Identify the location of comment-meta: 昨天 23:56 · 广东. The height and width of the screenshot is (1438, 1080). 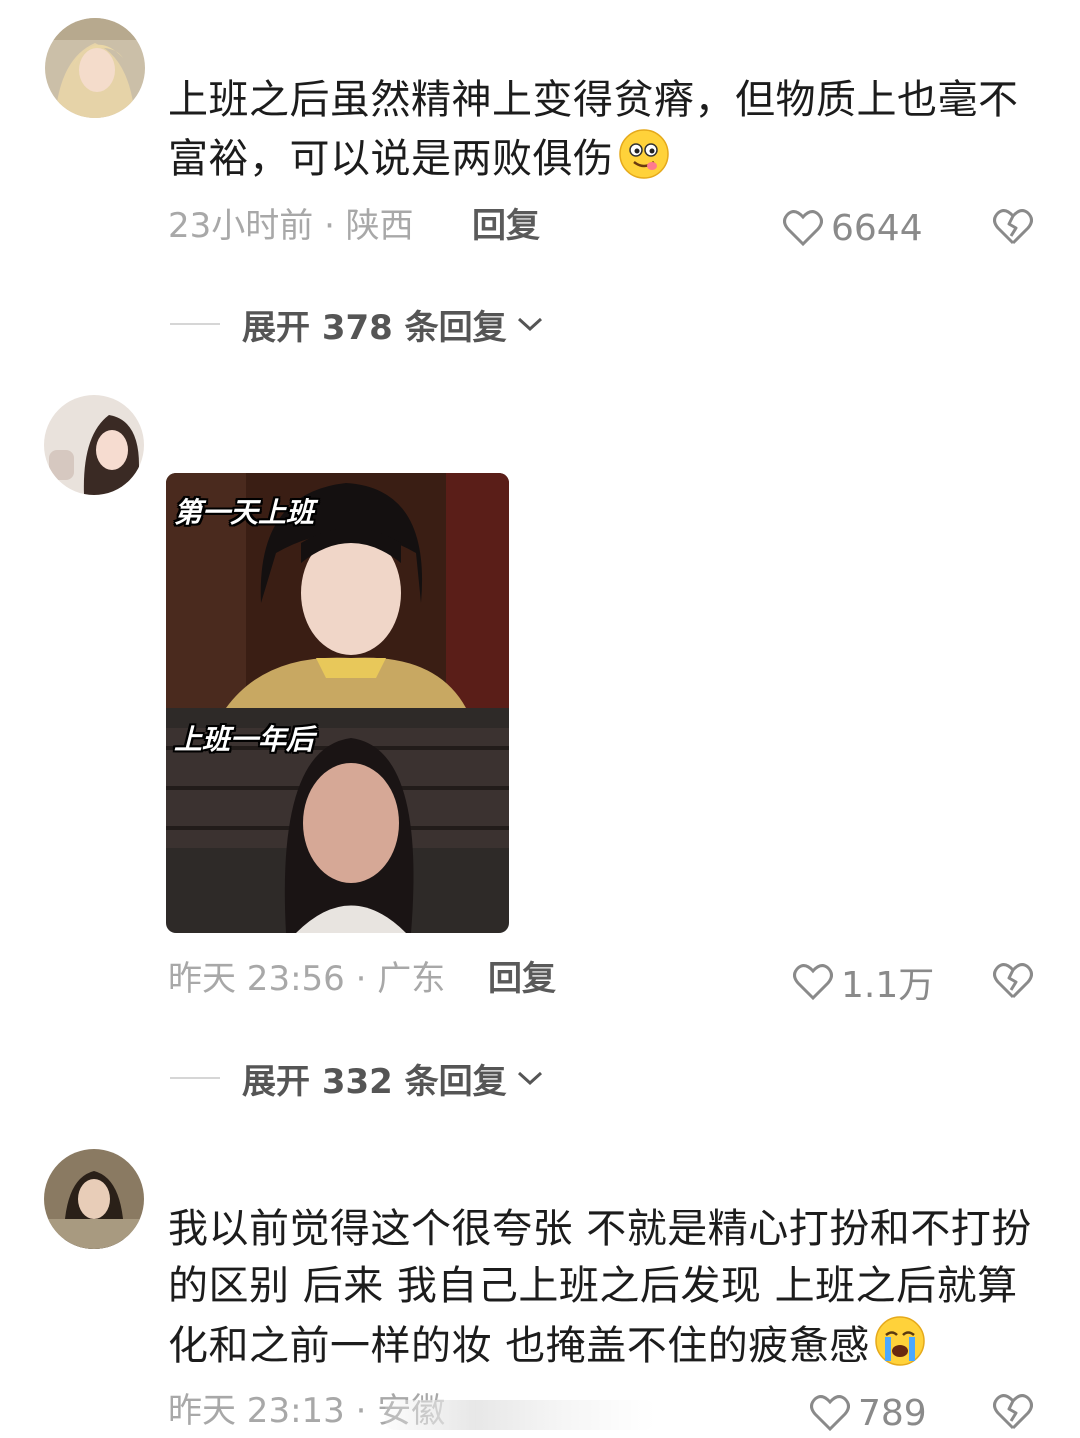
(307, 979).